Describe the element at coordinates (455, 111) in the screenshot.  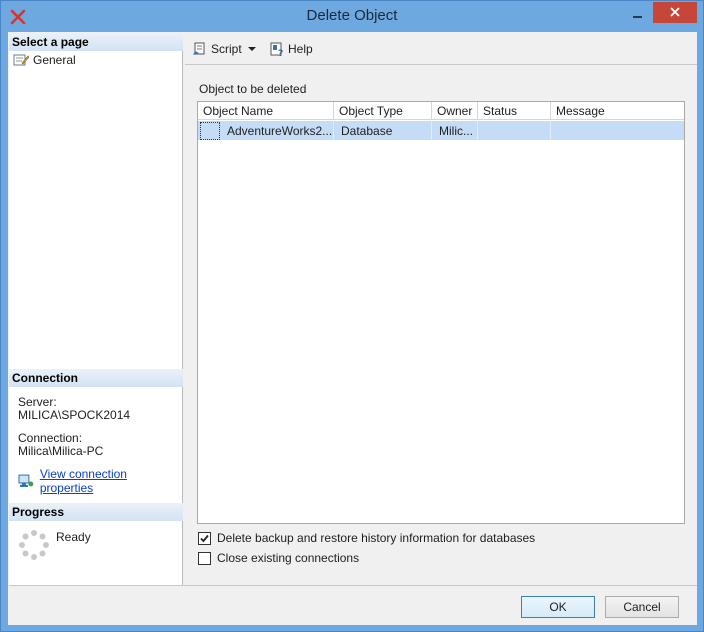
I see `column-header-owner: Owner` at that location.